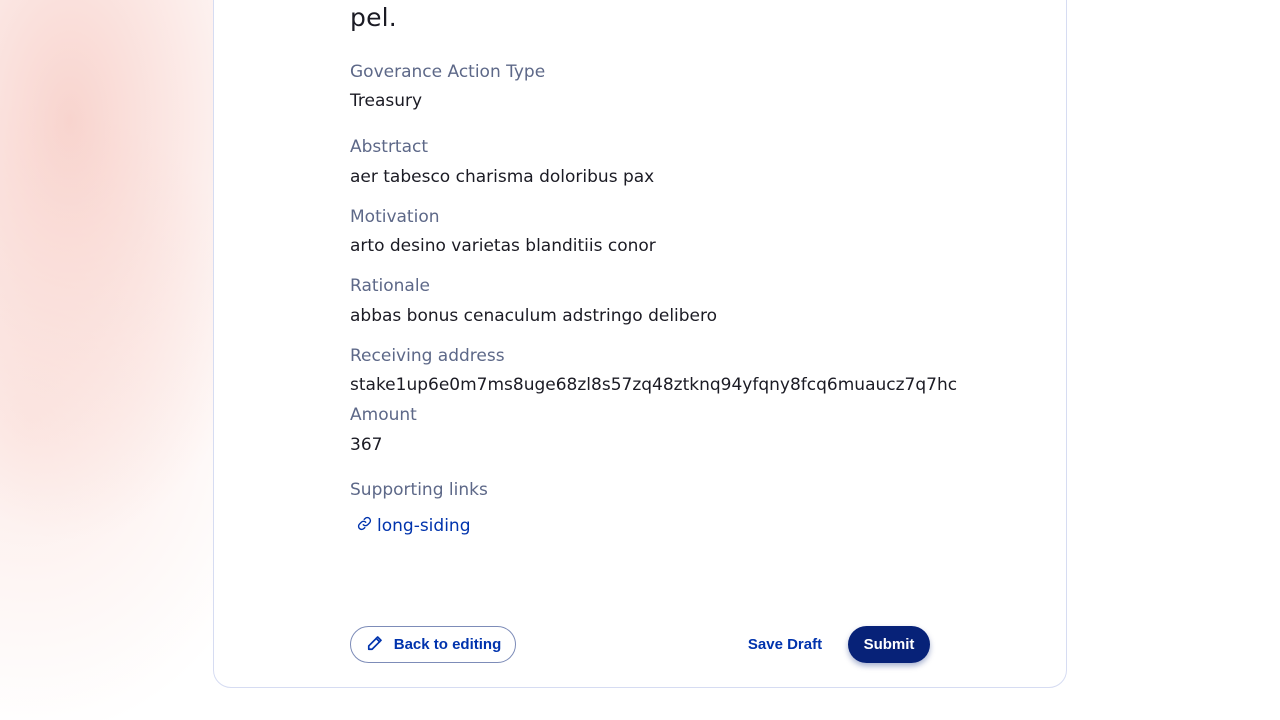 The width and height of the screenshot is (1280, 720). Describe the element at coordinates (386, 101) in the screenshot. I see `field-value-action-type: Treasury` at that location.